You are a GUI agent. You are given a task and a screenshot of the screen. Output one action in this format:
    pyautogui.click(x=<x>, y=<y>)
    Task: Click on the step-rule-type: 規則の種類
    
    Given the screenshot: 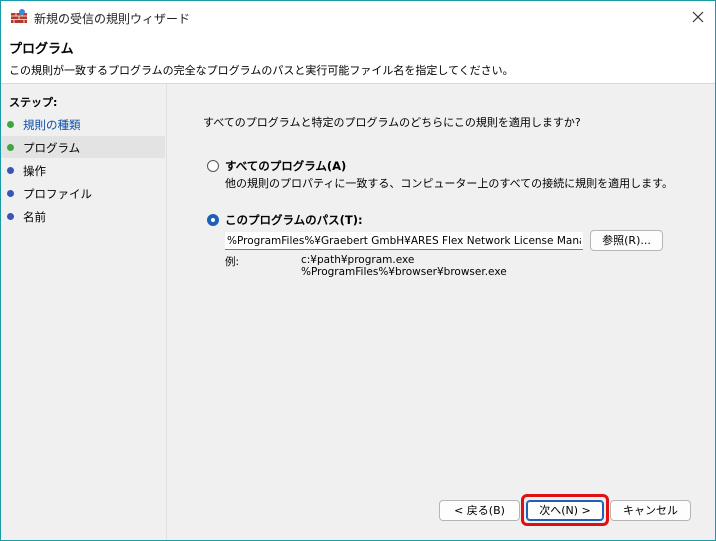 What is the action you would take?
    pyautogui.click(x=83, y=124)
    